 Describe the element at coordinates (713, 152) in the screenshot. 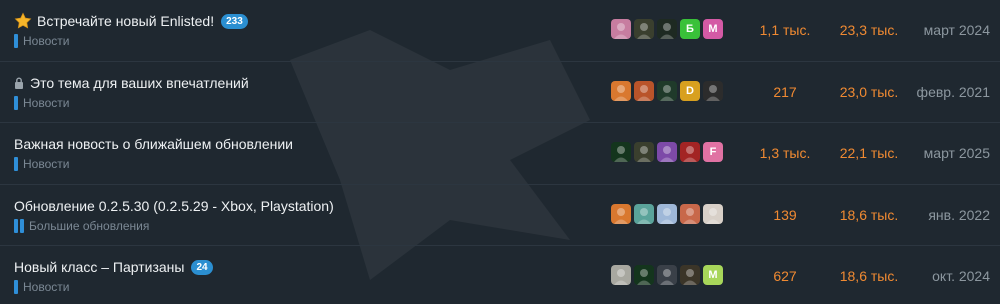

I see `avatar-letter: F` at that location.